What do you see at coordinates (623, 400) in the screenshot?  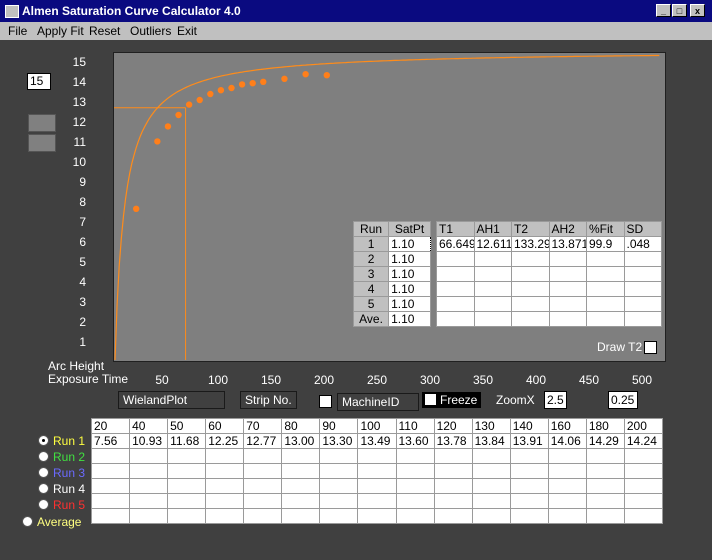 I see `zoom-step-input: 0.25` at bounding box center [623, 400].